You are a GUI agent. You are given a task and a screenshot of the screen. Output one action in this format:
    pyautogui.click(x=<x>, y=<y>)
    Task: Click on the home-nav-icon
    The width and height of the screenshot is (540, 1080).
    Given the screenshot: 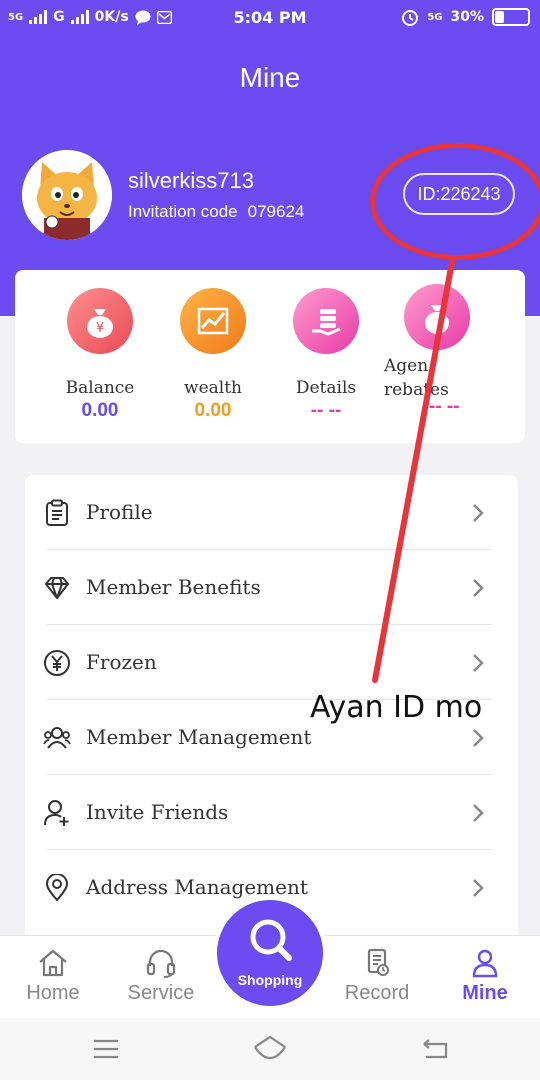 What is the action you would take?
    pyautogui.click(x=270, y=1048)
    